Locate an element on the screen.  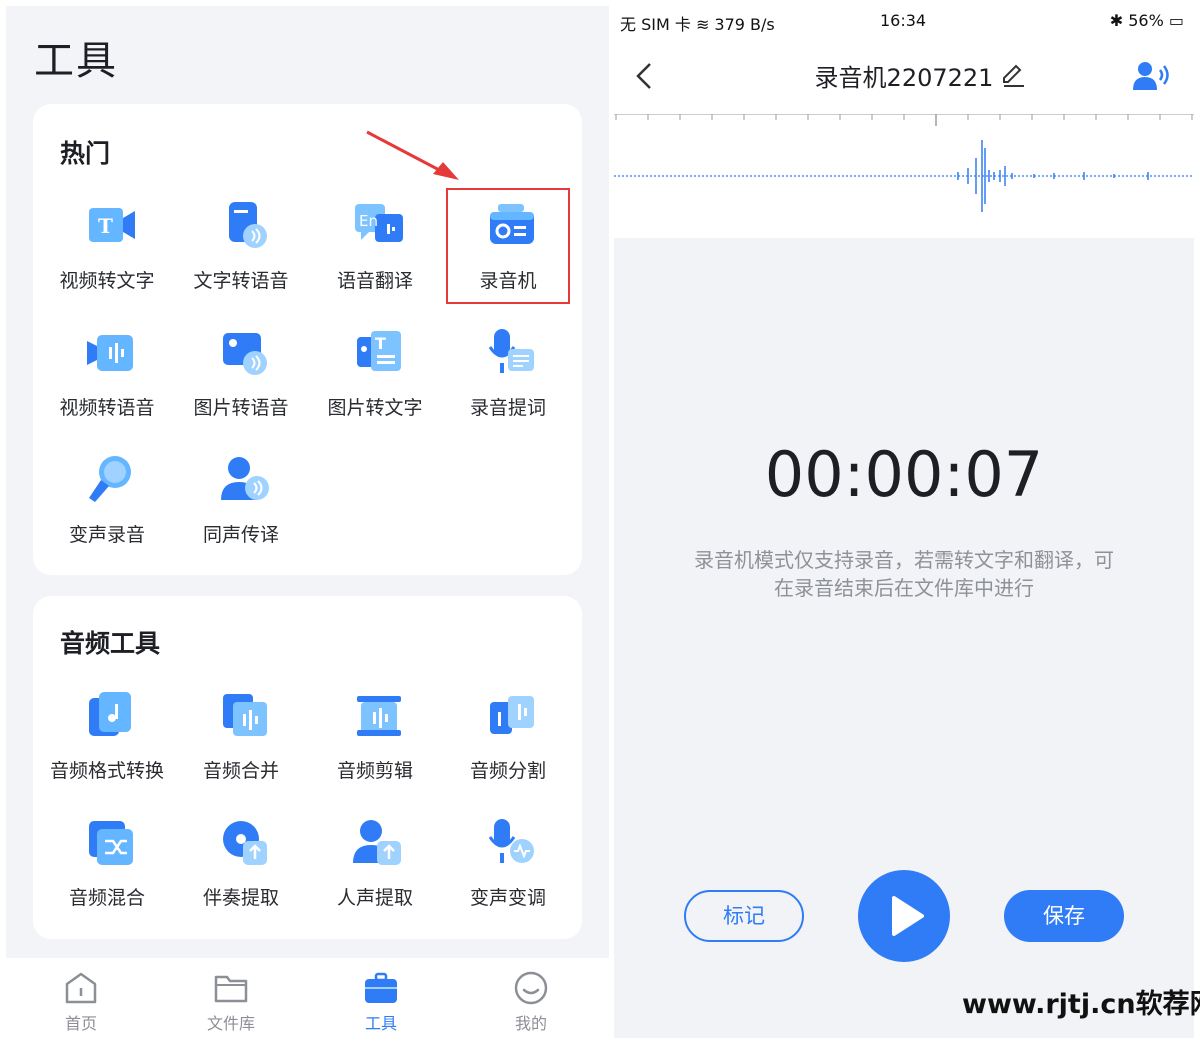
image-to-text-icon: T is located at coordinates (379, 351).